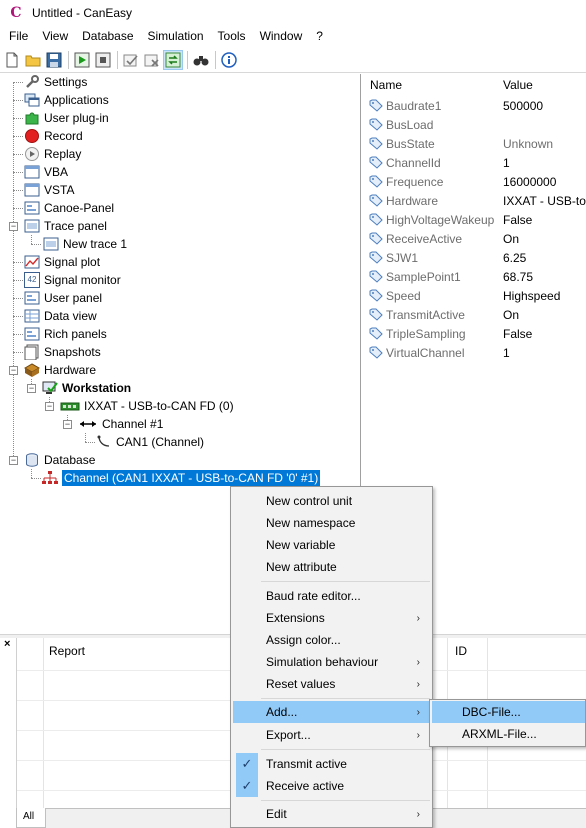  What do you see at coordinates (107, 36) in the screenshot?
I see `menu-database: Database` at bounding box center [107, 36].